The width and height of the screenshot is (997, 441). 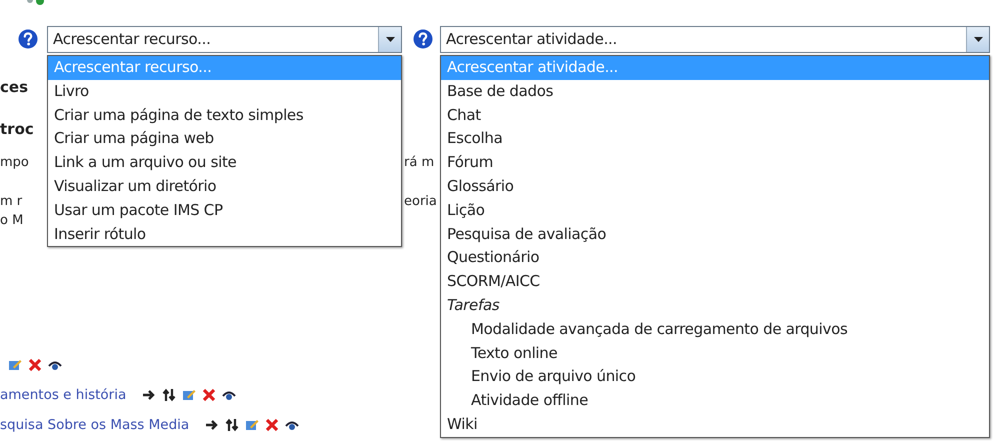 I want to click on dropdown-option: Visualizar um diretório, so click(x=224, y=186).